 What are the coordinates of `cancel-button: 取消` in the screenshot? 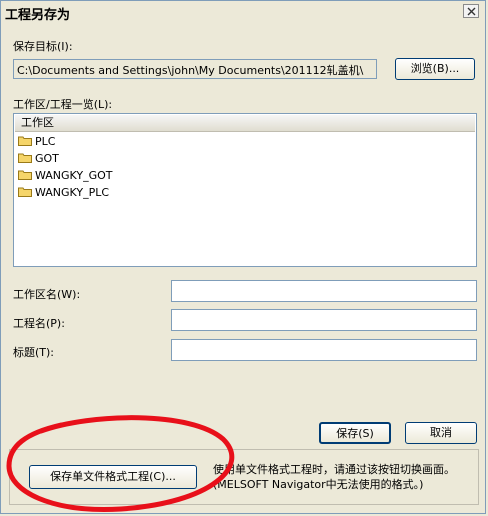 It's located at (441, 433).